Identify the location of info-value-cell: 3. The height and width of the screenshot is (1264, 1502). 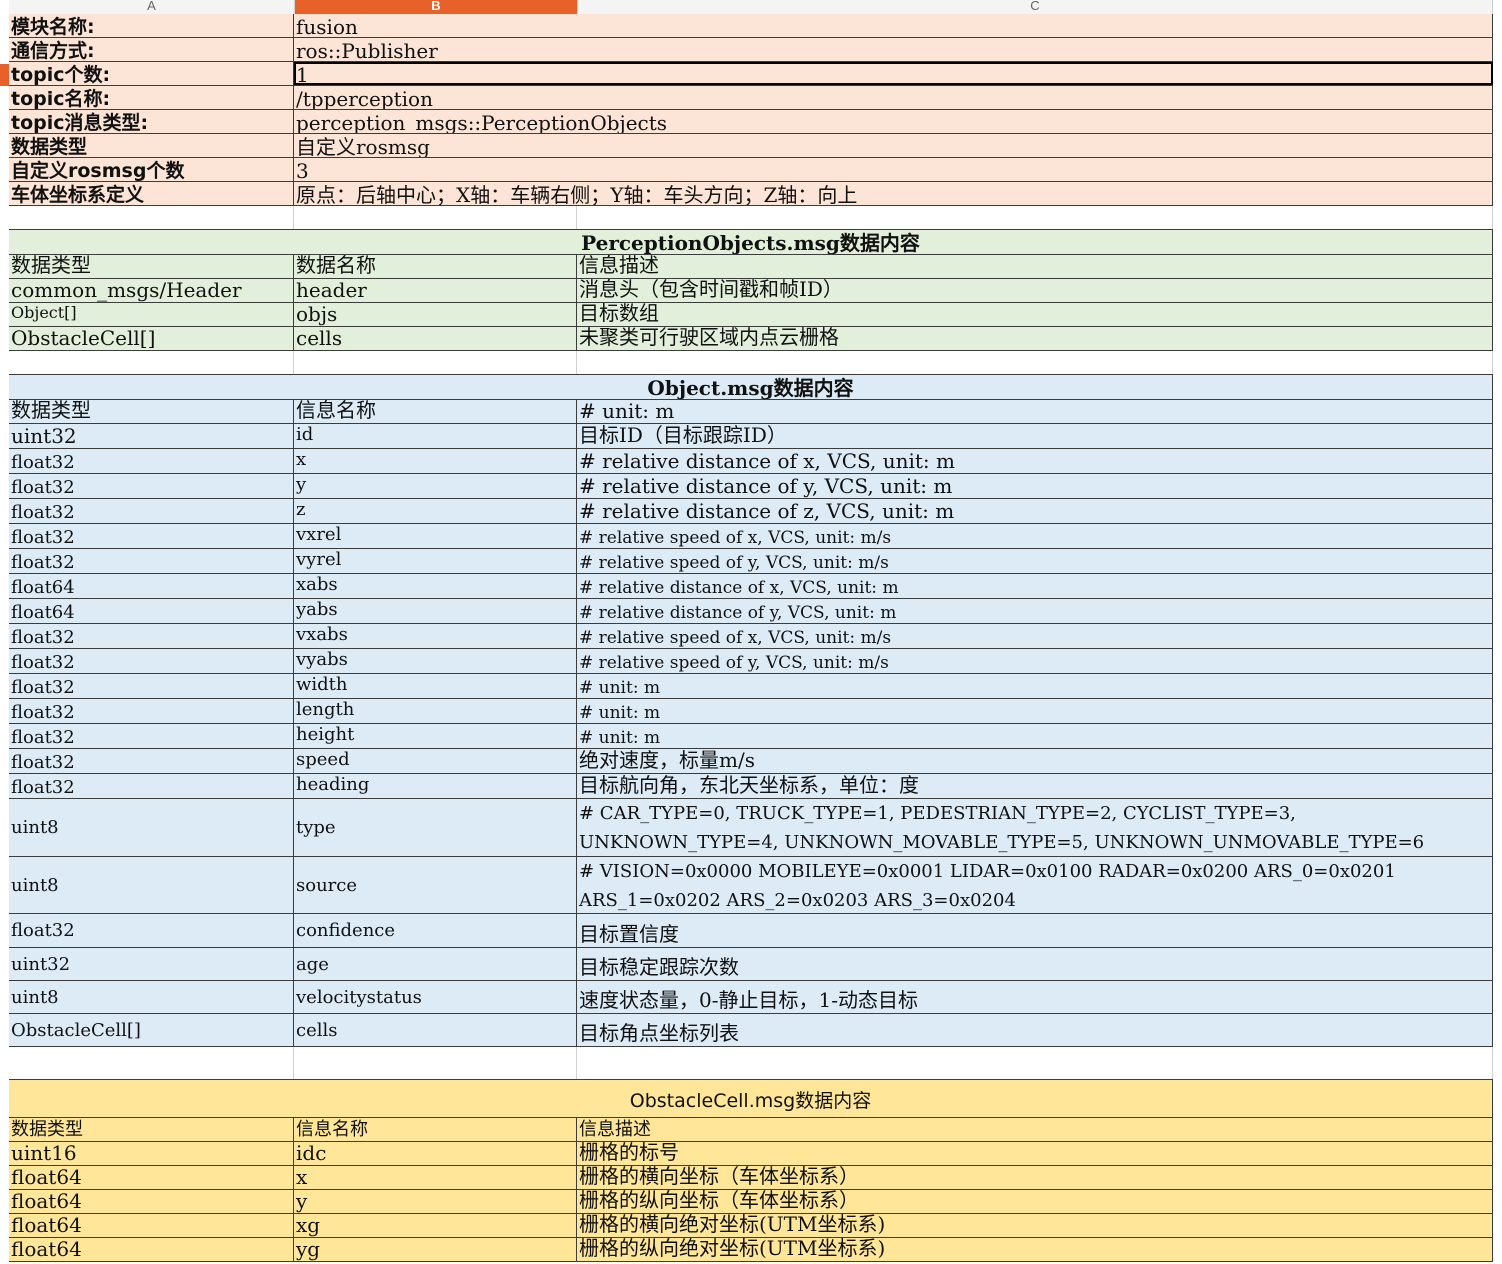
(893, 169).